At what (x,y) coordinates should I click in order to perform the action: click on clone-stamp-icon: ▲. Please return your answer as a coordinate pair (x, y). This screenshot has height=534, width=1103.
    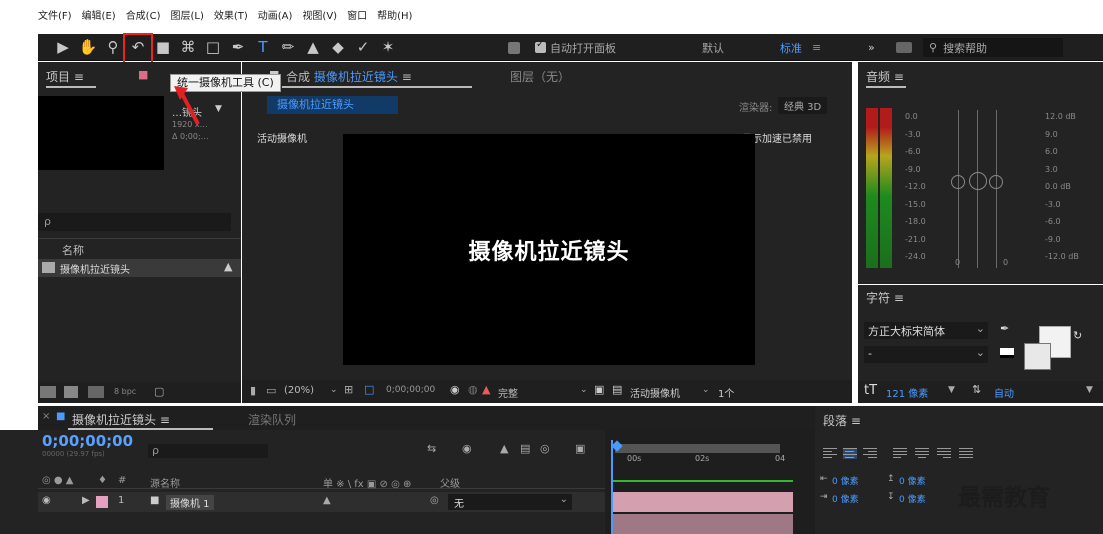
    Looking at the image, I should click on (313, 47).